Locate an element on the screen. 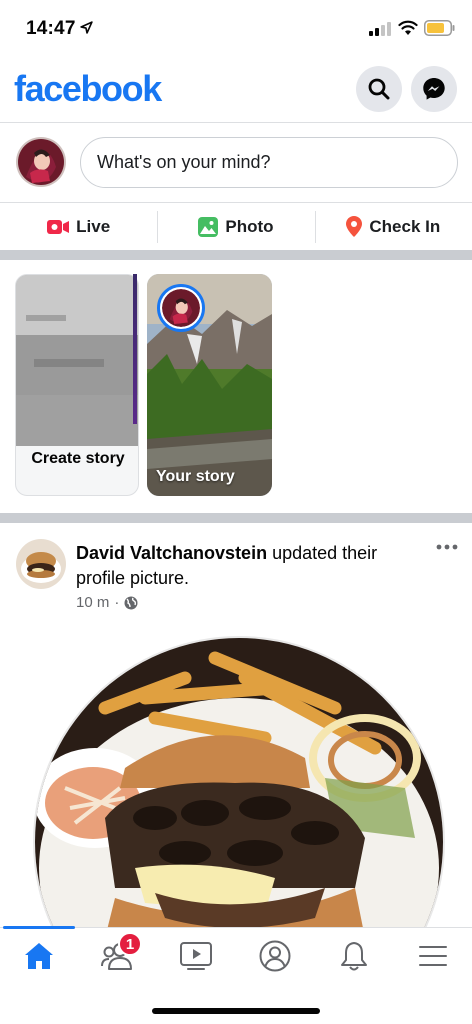 The height and width of the screenshot is (1024, 472). location-pin-icon is located at coordinates (354, 226).